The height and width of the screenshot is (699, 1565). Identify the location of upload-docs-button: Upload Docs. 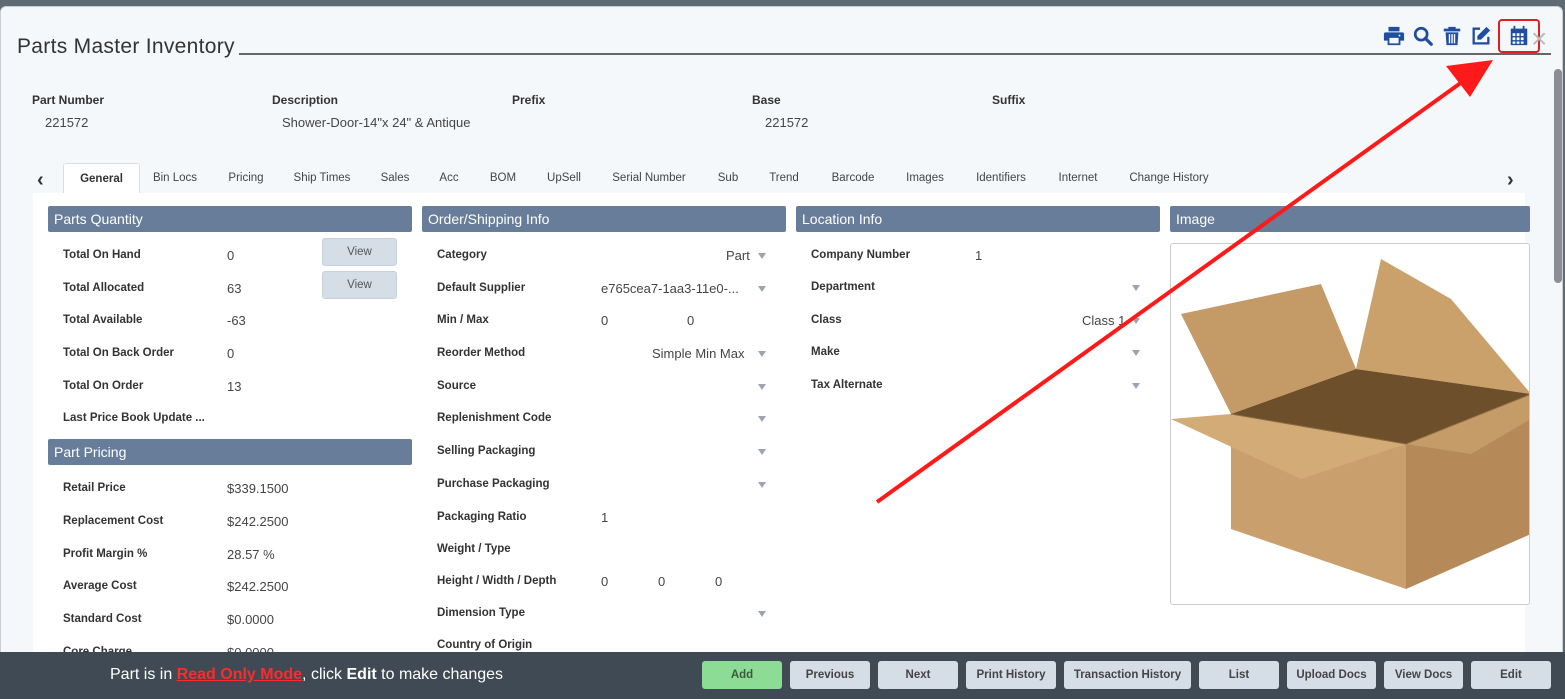
(1331, 675).